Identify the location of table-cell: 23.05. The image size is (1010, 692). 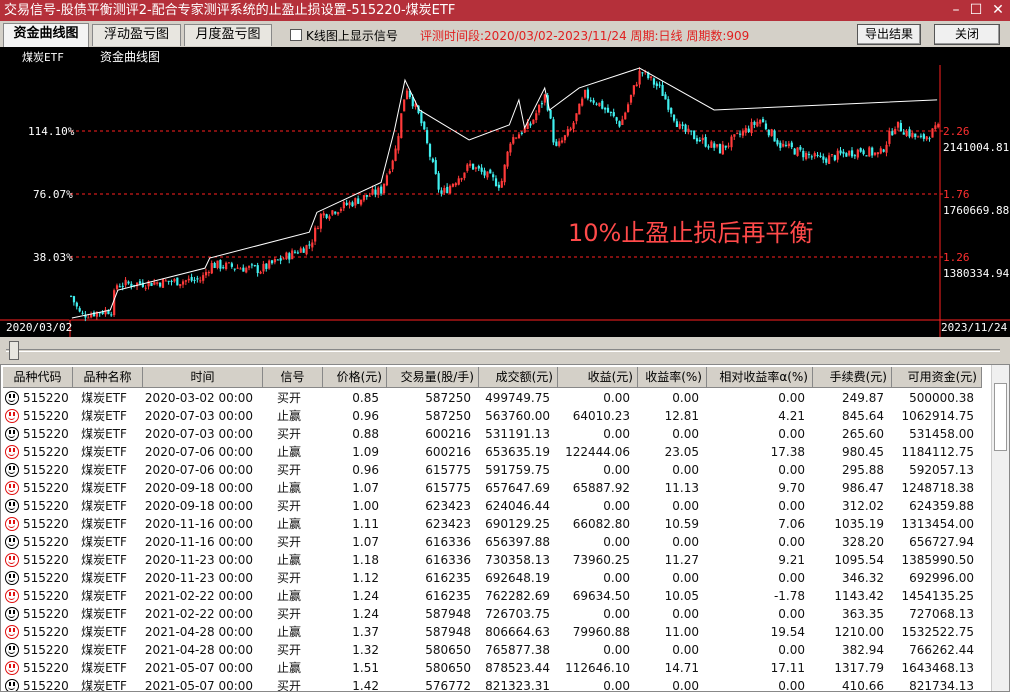
(681, 452).